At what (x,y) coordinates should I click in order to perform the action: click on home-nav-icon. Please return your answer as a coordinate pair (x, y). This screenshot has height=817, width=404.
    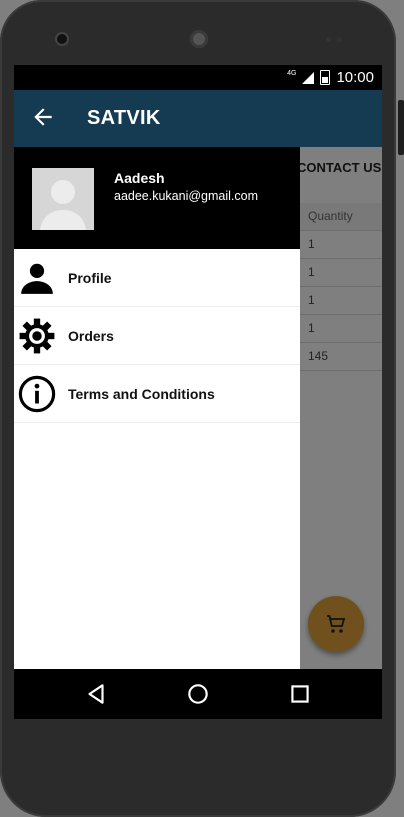
    Looking at the image, I should click on (198, 694).